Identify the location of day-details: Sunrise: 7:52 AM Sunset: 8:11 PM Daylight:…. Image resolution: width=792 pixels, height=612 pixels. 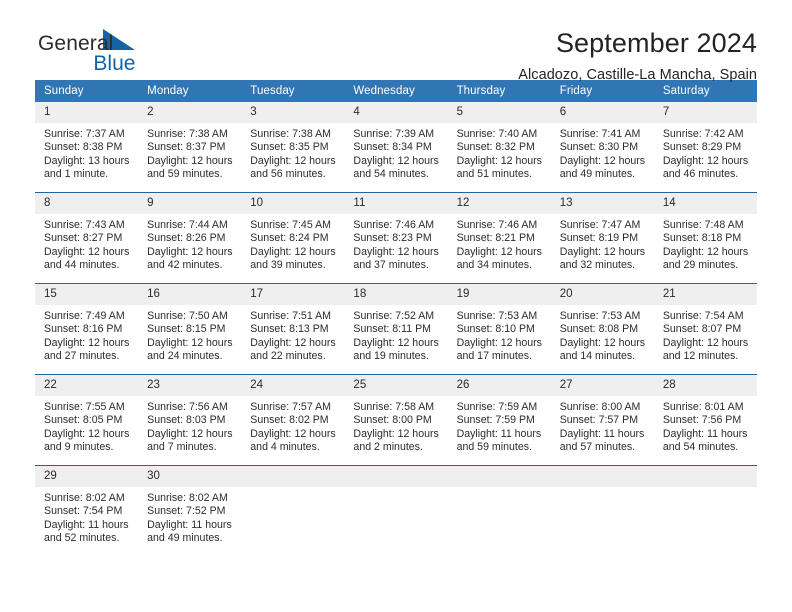
(395, 334).